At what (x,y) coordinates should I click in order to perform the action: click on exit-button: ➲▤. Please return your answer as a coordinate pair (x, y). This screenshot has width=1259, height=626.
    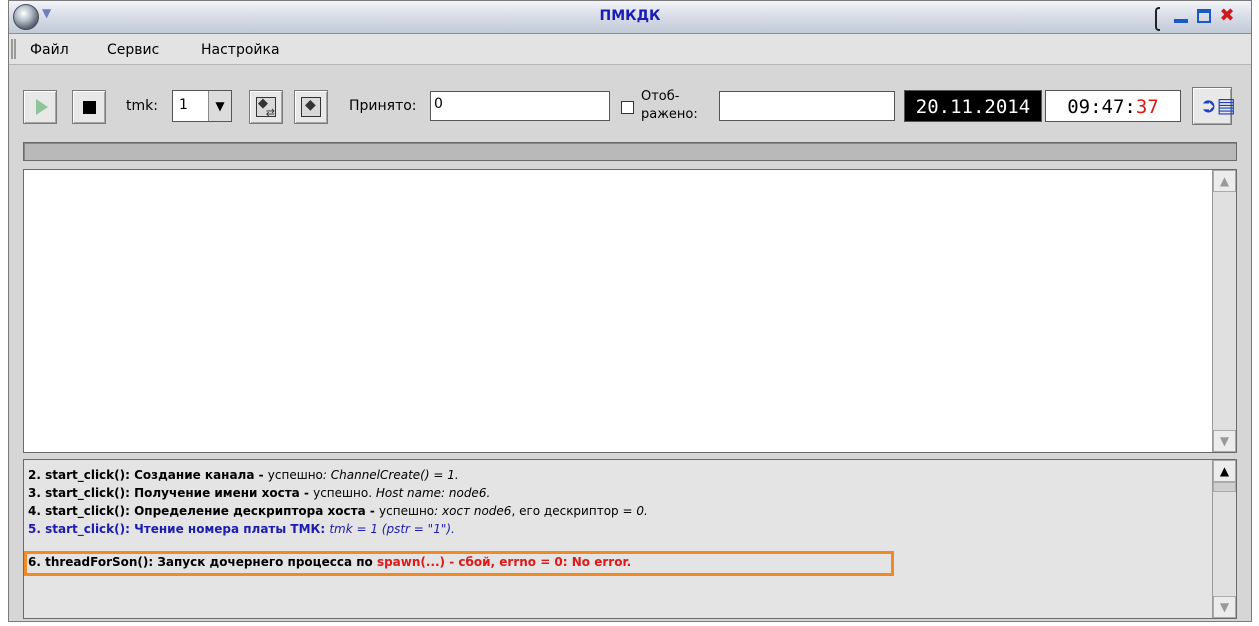
    Looking at the image, I should click on (1214, 106).